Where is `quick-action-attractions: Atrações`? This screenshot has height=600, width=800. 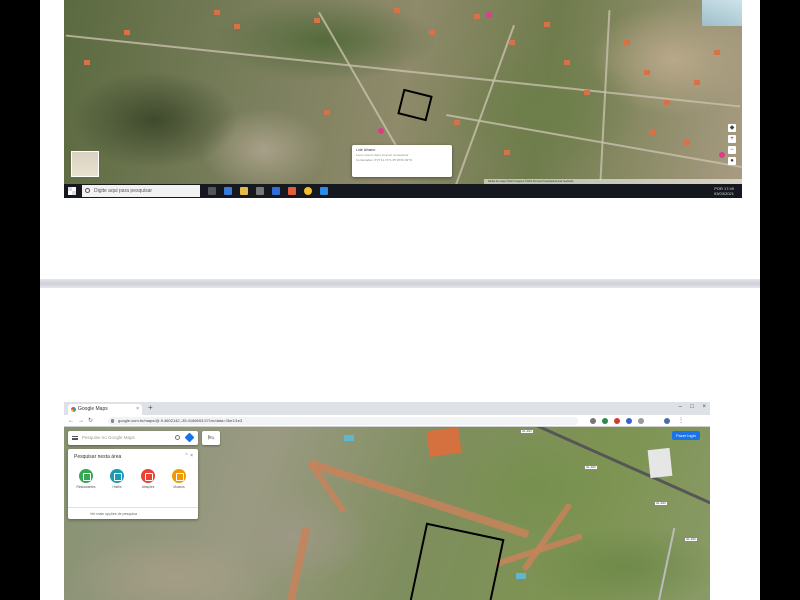
quick-action-attractions: Atrações is located at coordinates (148, 479).